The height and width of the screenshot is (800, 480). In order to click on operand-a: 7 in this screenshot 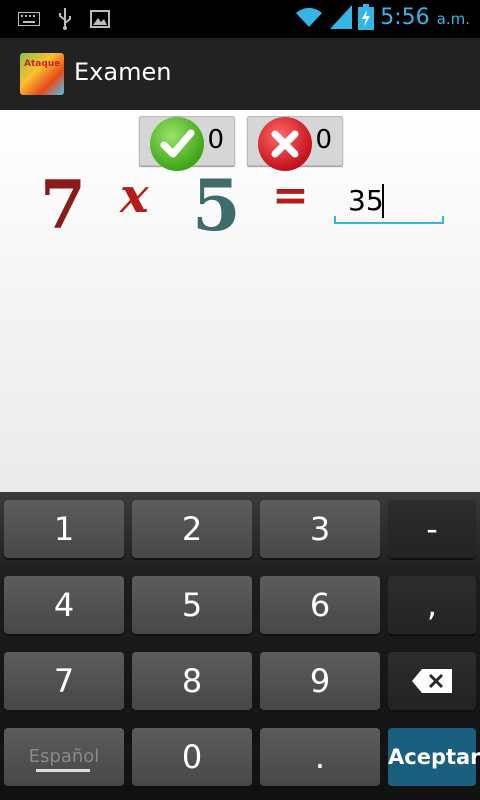, I will do `click(63, 205)`.